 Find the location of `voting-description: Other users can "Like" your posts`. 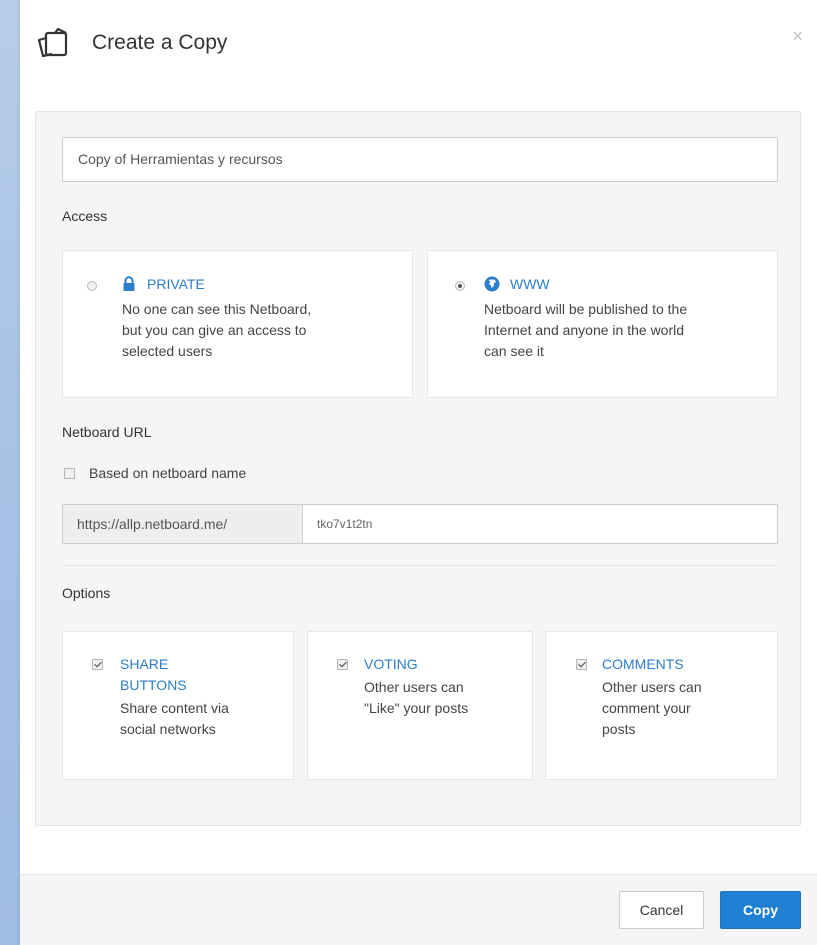

voting-description: Other users can "Like" your posts is located at coordinates (416, 697).